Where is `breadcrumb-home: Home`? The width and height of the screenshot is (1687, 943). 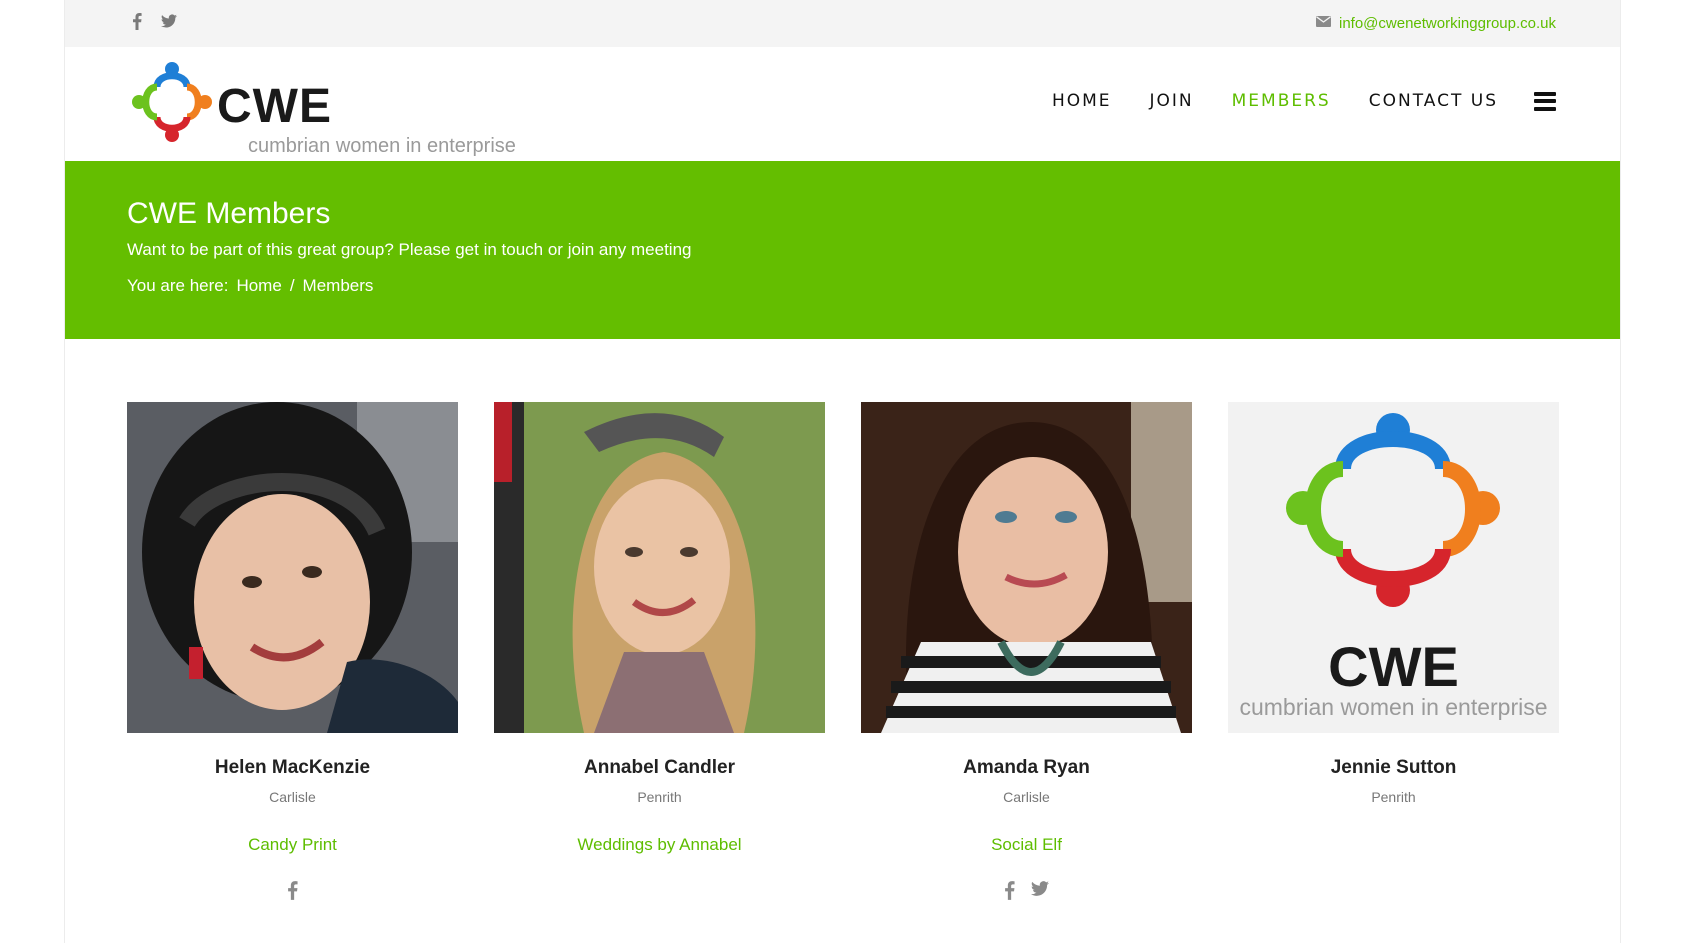
breadcrumb-home: Home is located at coordinates (258, 286).